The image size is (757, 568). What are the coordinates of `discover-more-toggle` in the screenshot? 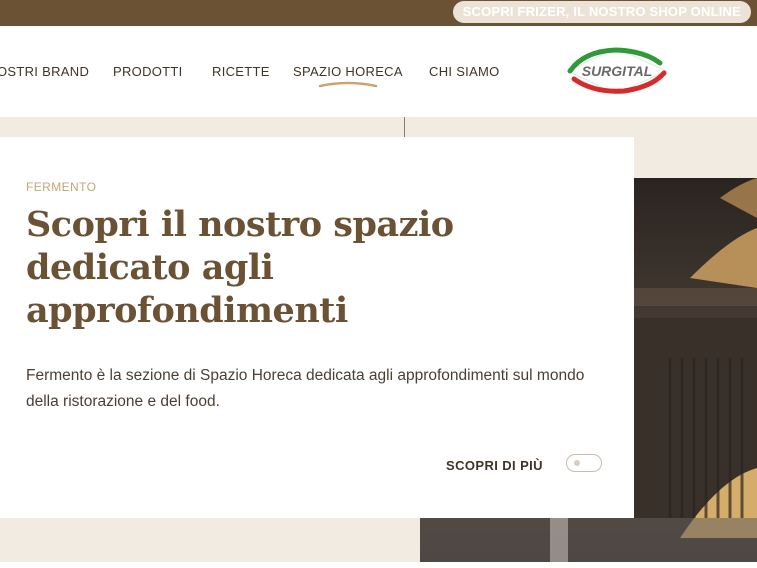 It's located at (584, 463).